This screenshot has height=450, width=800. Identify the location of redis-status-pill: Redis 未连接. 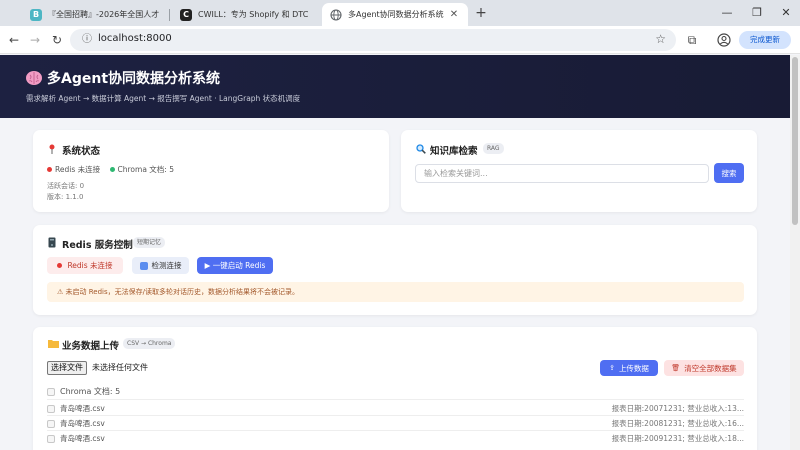
(85, 265).